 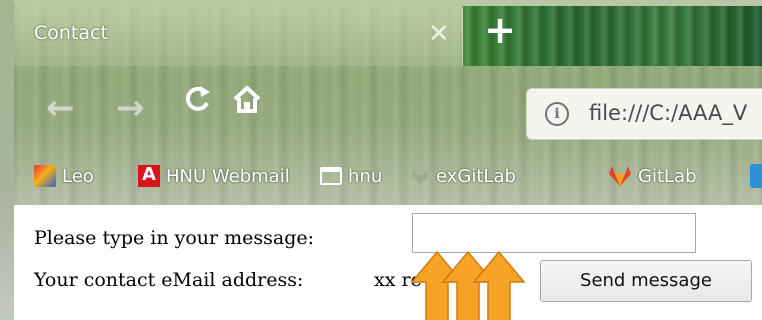 I want to click on forward-arrow-icon: →, so click(x=130, y=108).